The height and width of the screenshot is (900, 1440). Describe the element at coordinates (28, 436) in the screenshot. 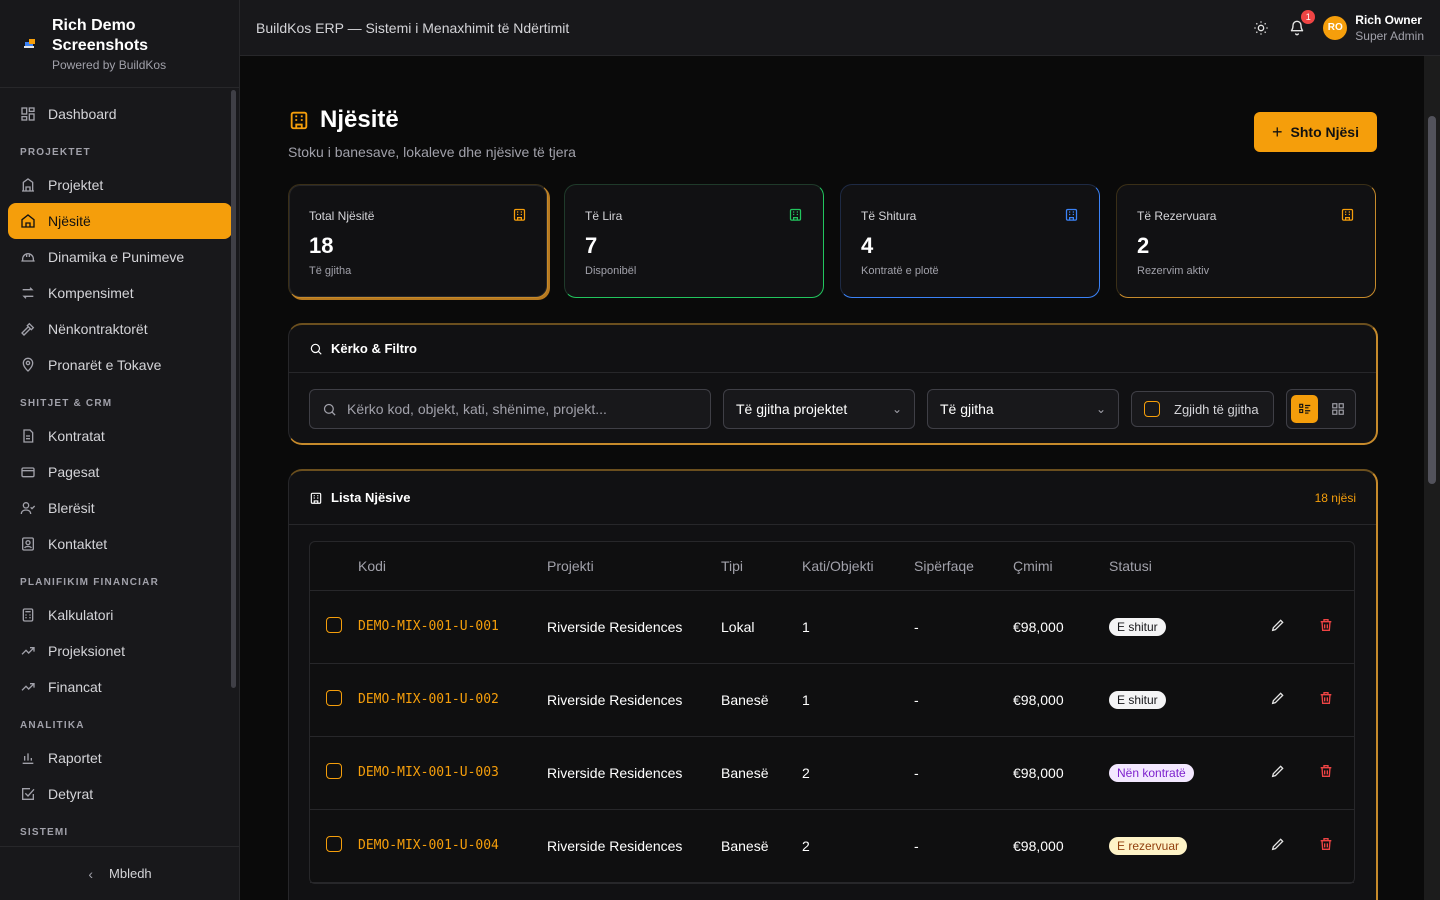

I see `document-icon` at that location.